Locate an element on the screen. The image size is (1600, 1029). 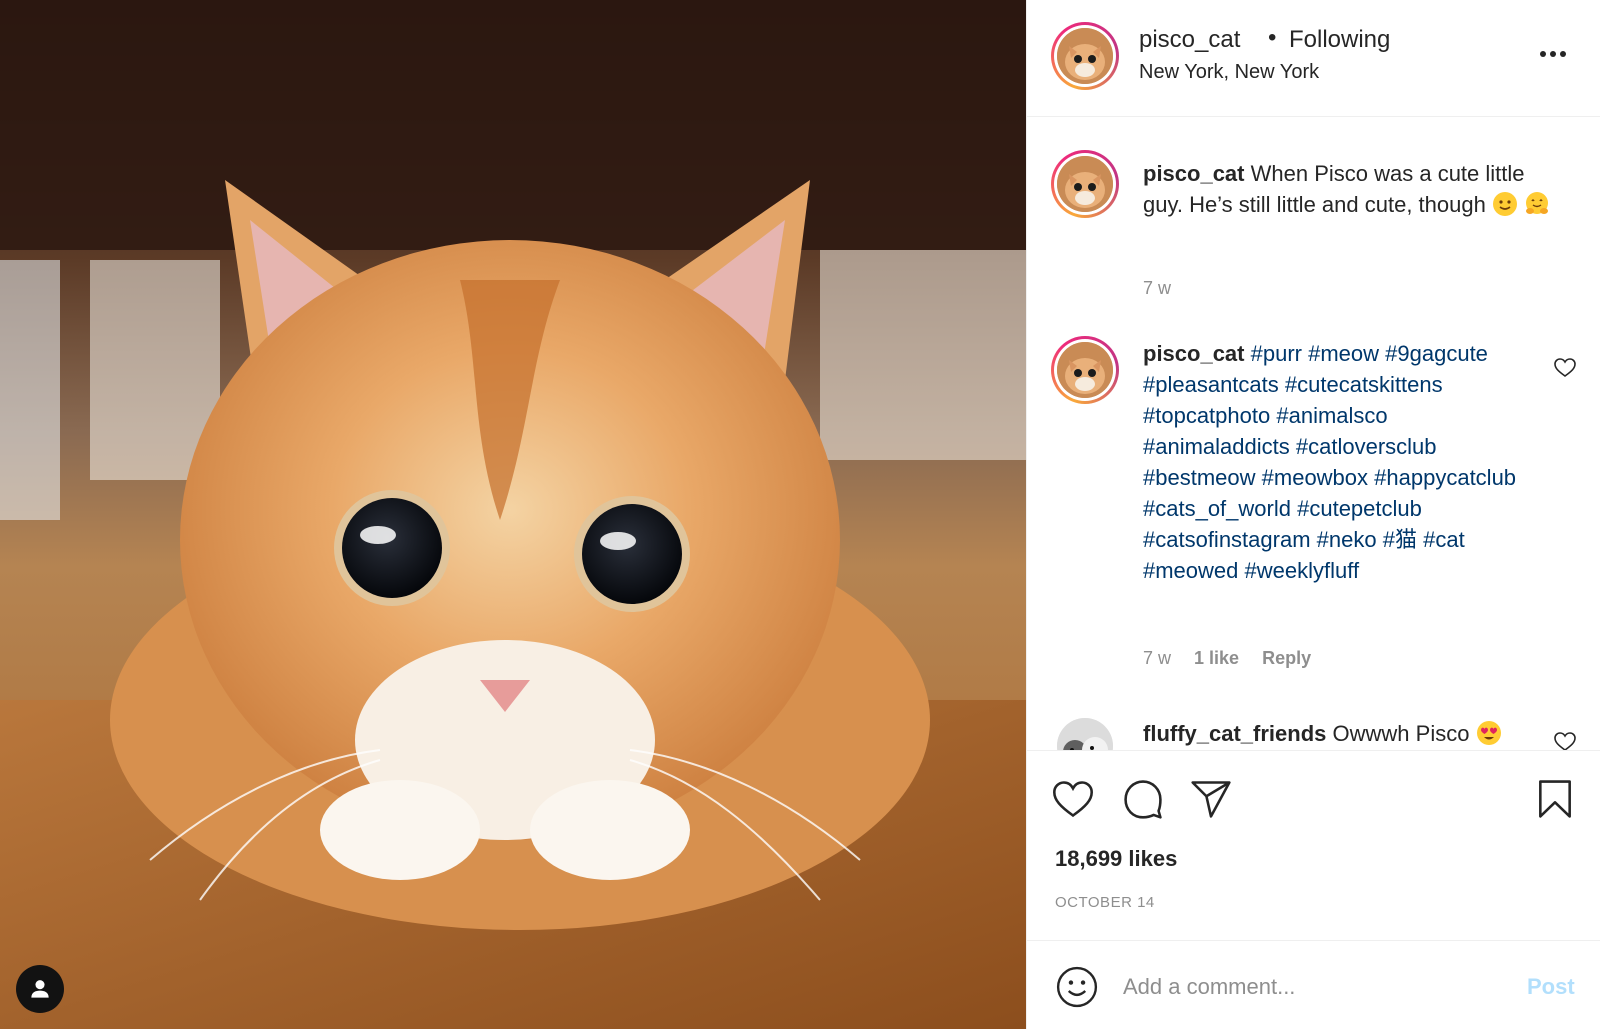
hashtag-link: #purr is located at coordinates (1276, 353).